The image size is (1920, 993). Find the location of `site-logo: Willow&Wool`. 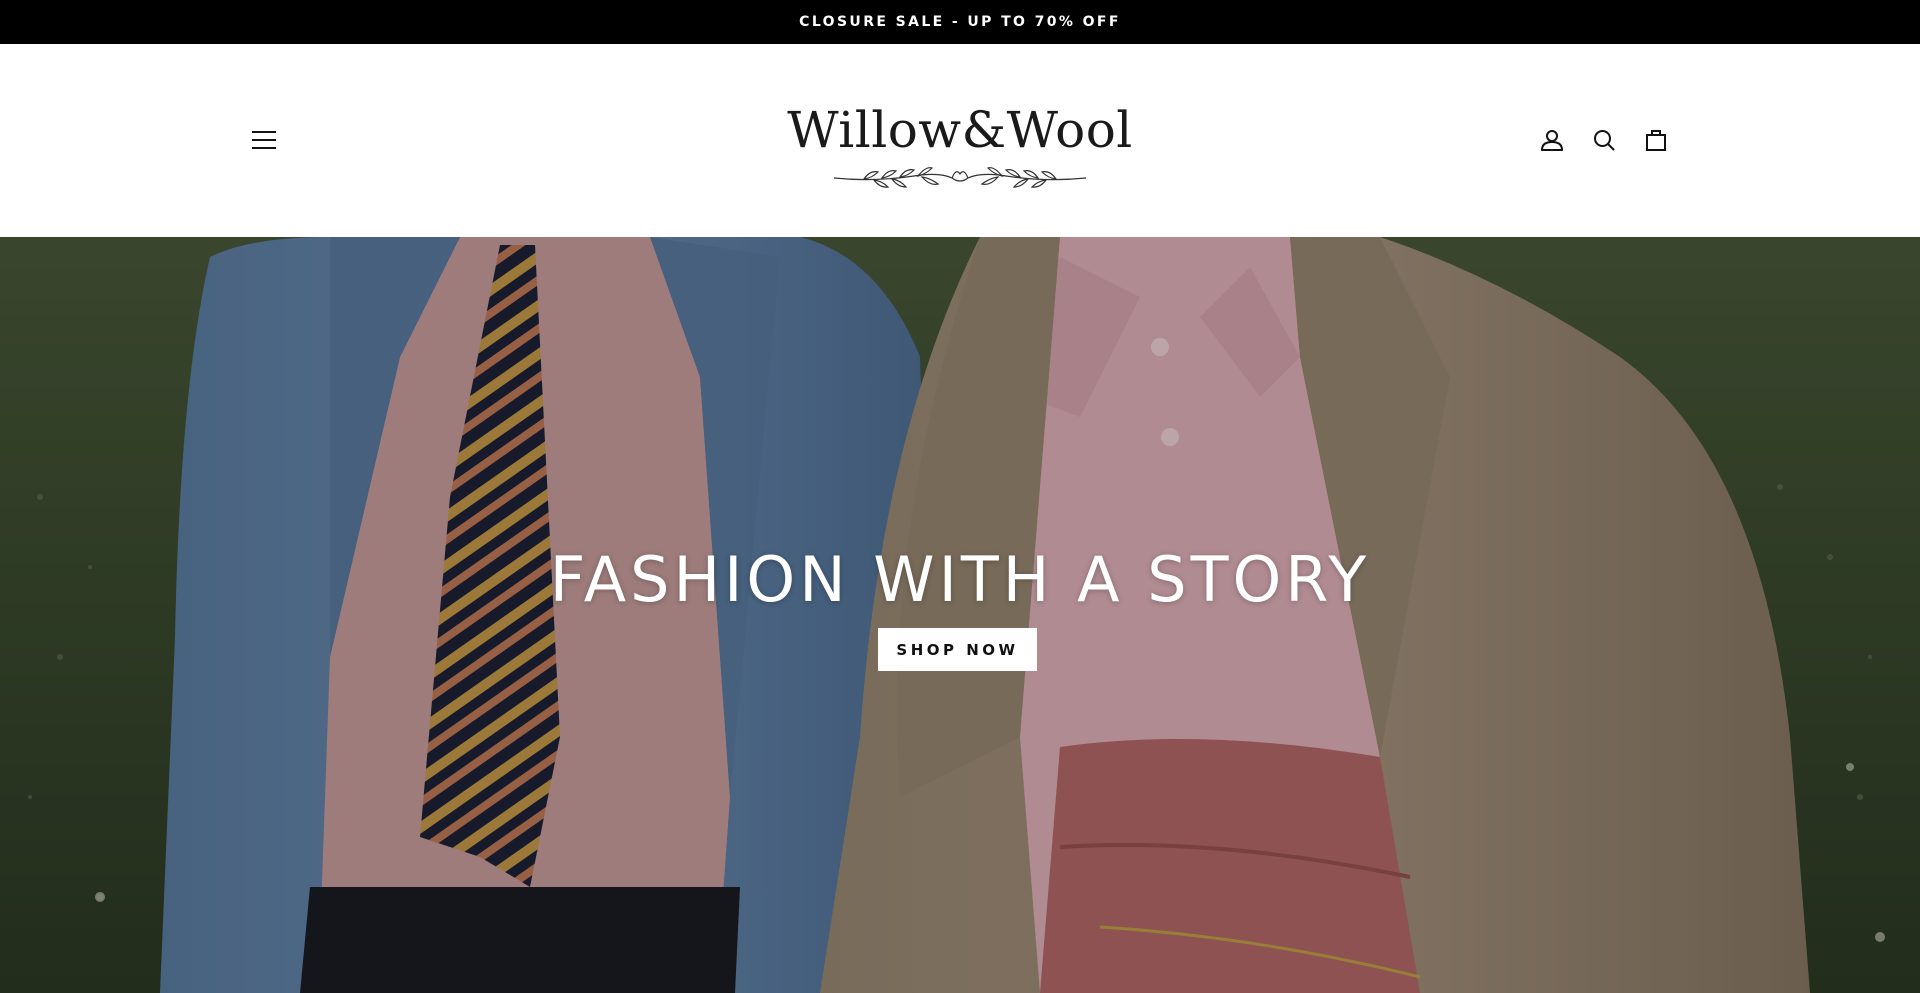

site-logo: Willow&Wool is located at coordinates (960, 150).